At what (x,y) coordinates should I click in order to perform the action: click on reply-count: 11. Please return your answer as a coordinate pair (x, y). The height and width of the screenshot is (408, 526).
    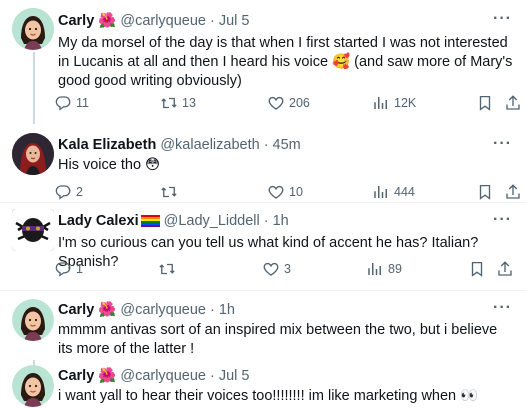
    Looking at the image, I should click on (82, 103).